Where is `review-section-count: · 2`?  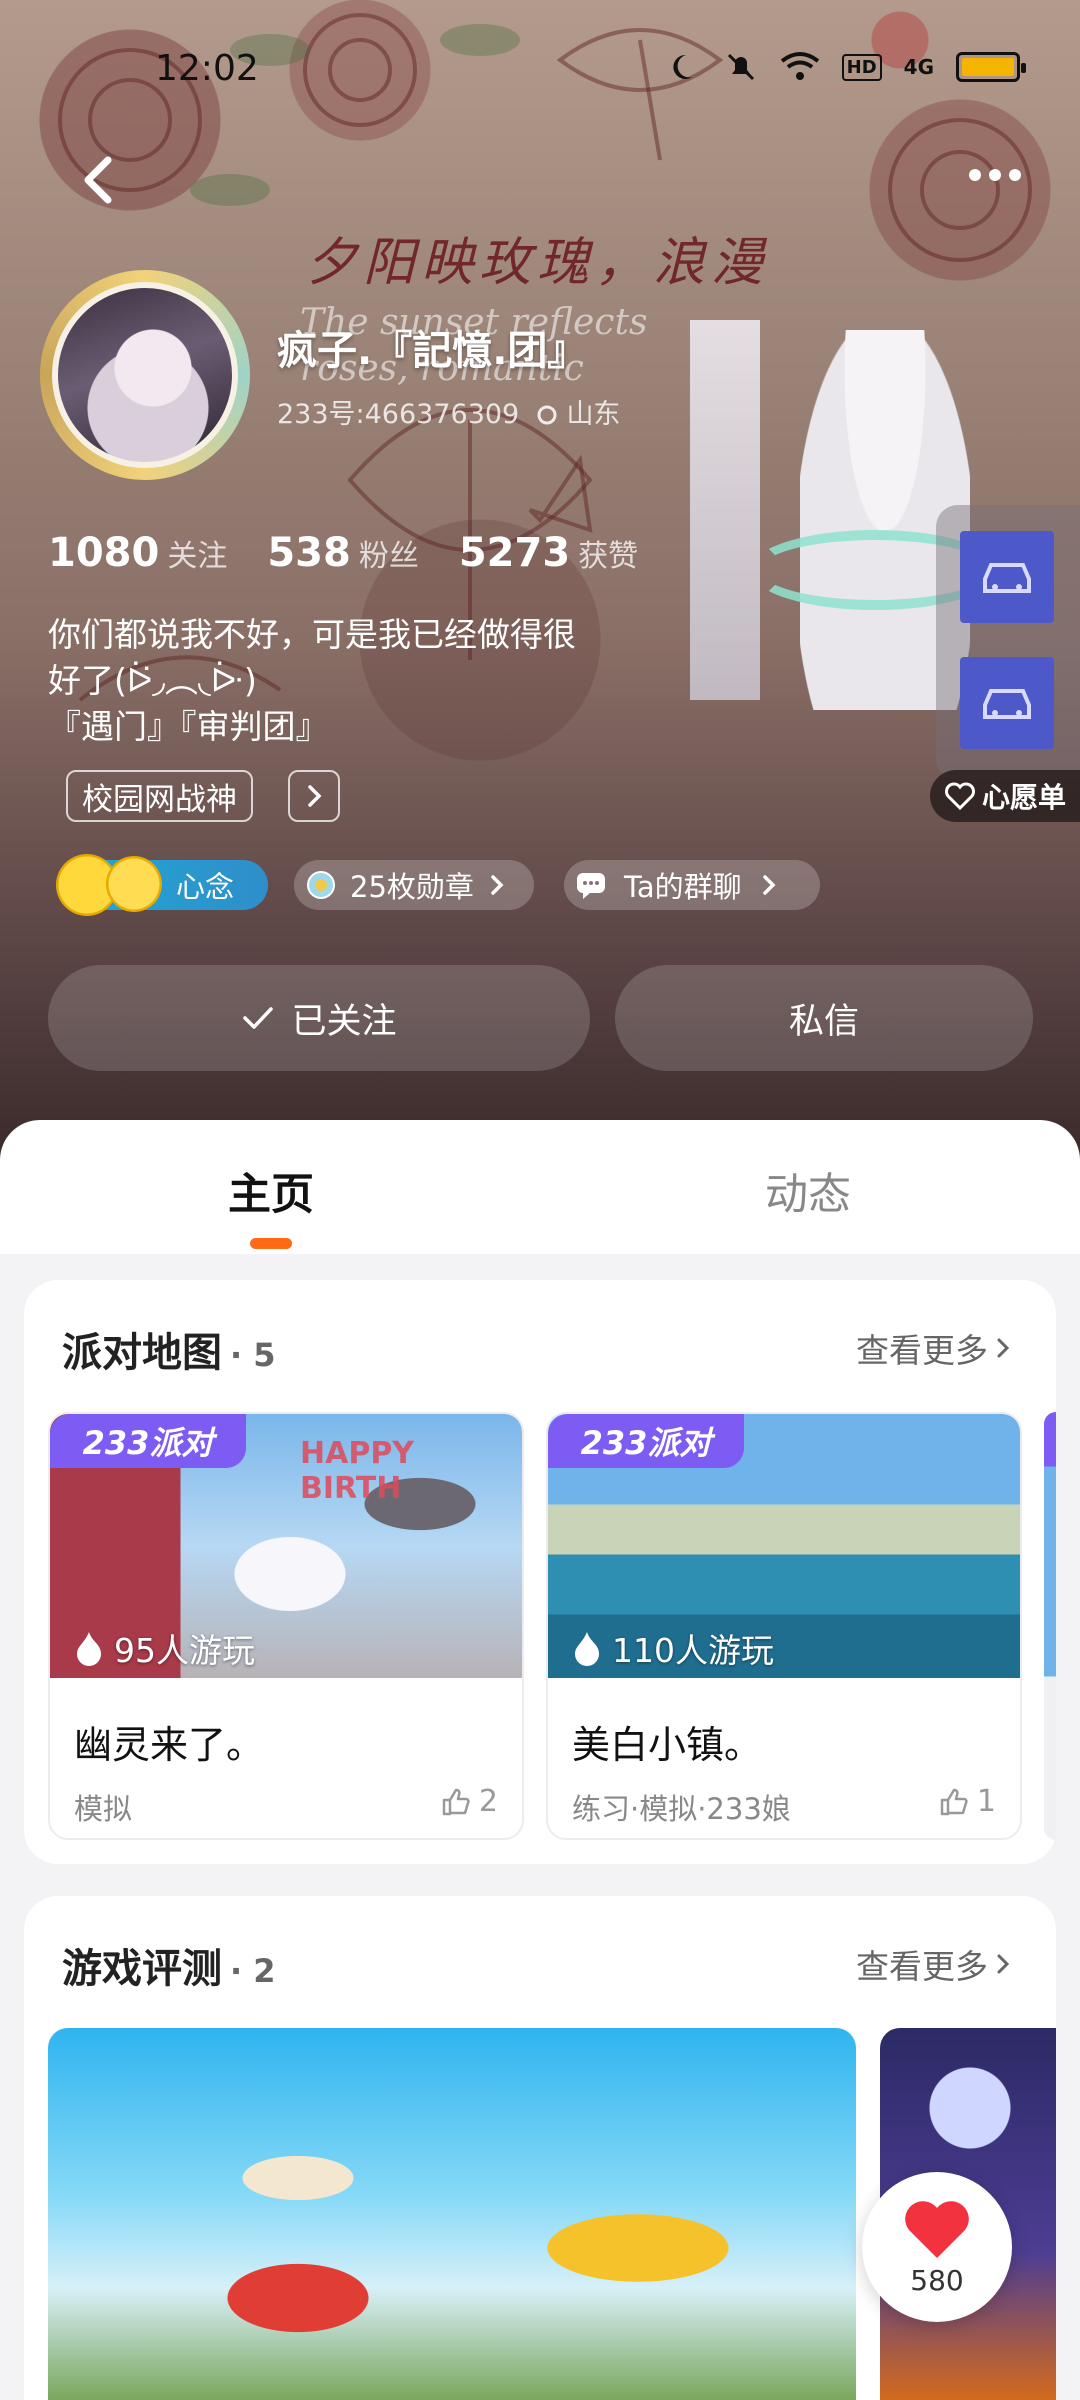
review-section-count: · 2 is located at coordinates (253, 1971).